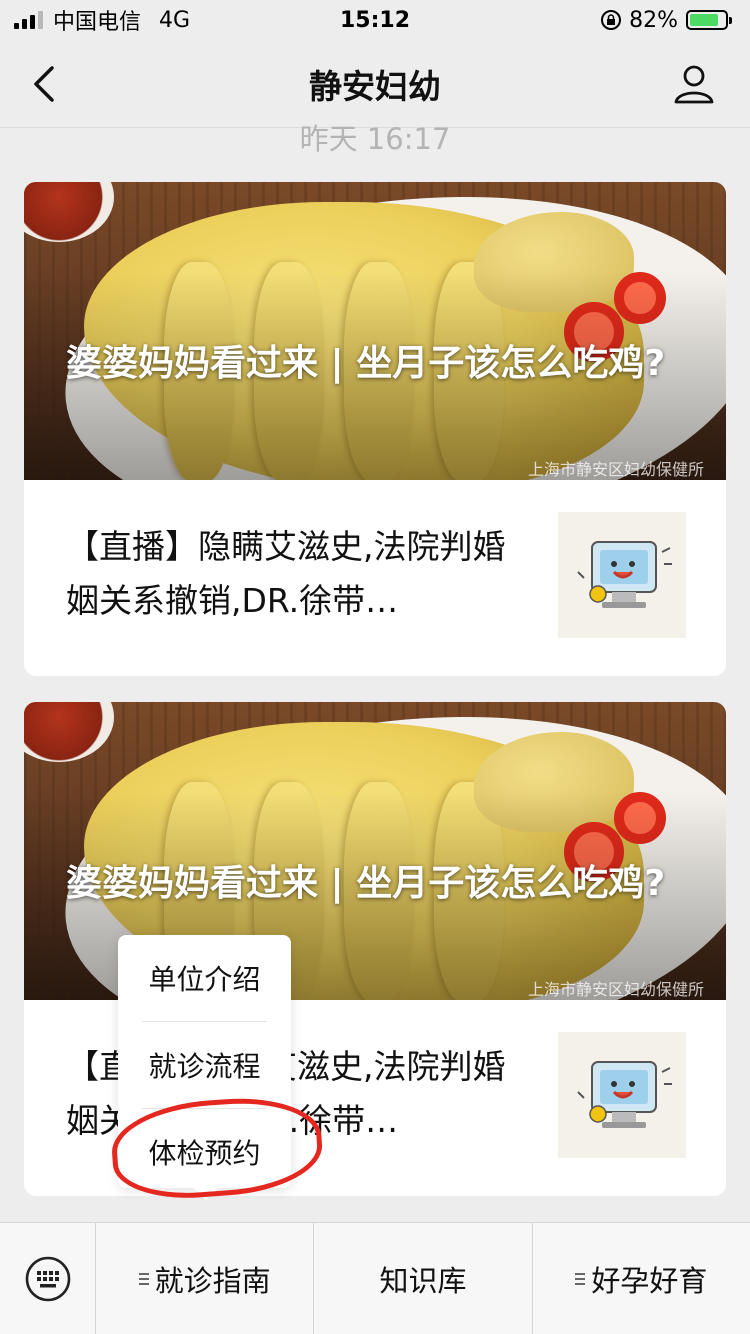 This screenshot has height=1334, width=750. I want to click on back-button, so click(46, 84).